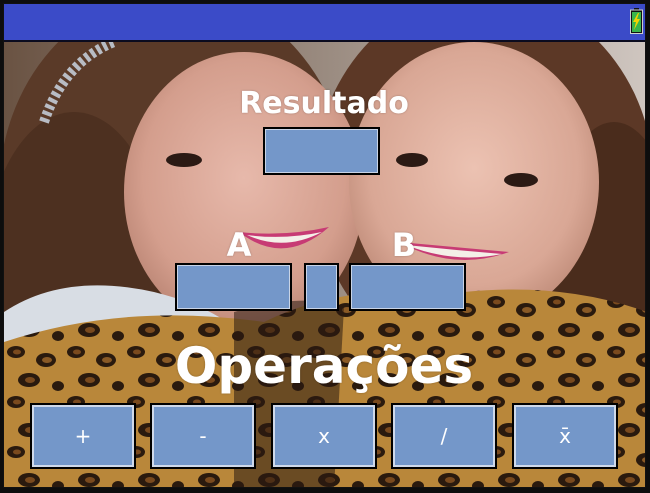 Image resolution: width=650 pixels, height=493 pixels. What do you see at coordinates (324, 366) in the screenshot?
I see `operations-title: Operações` at bounding box center [324, 366].